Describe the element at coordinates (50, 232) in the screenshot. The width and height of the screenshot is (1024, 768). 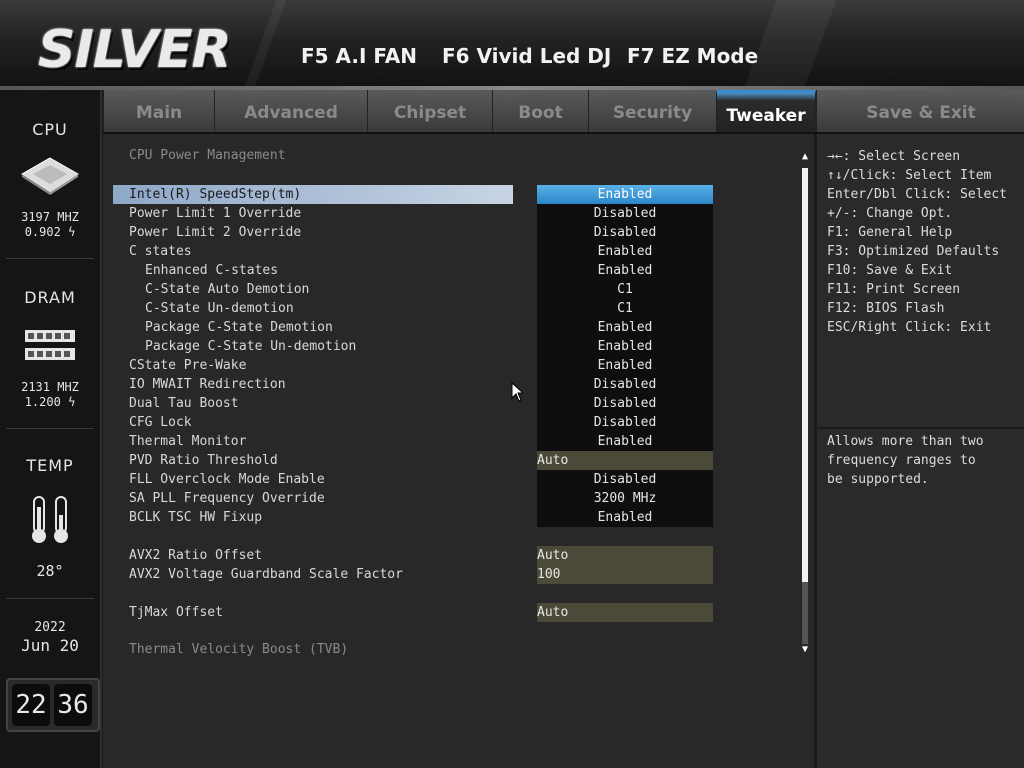
I see `cpu-voltage: 0.902 ϟ` at that location.